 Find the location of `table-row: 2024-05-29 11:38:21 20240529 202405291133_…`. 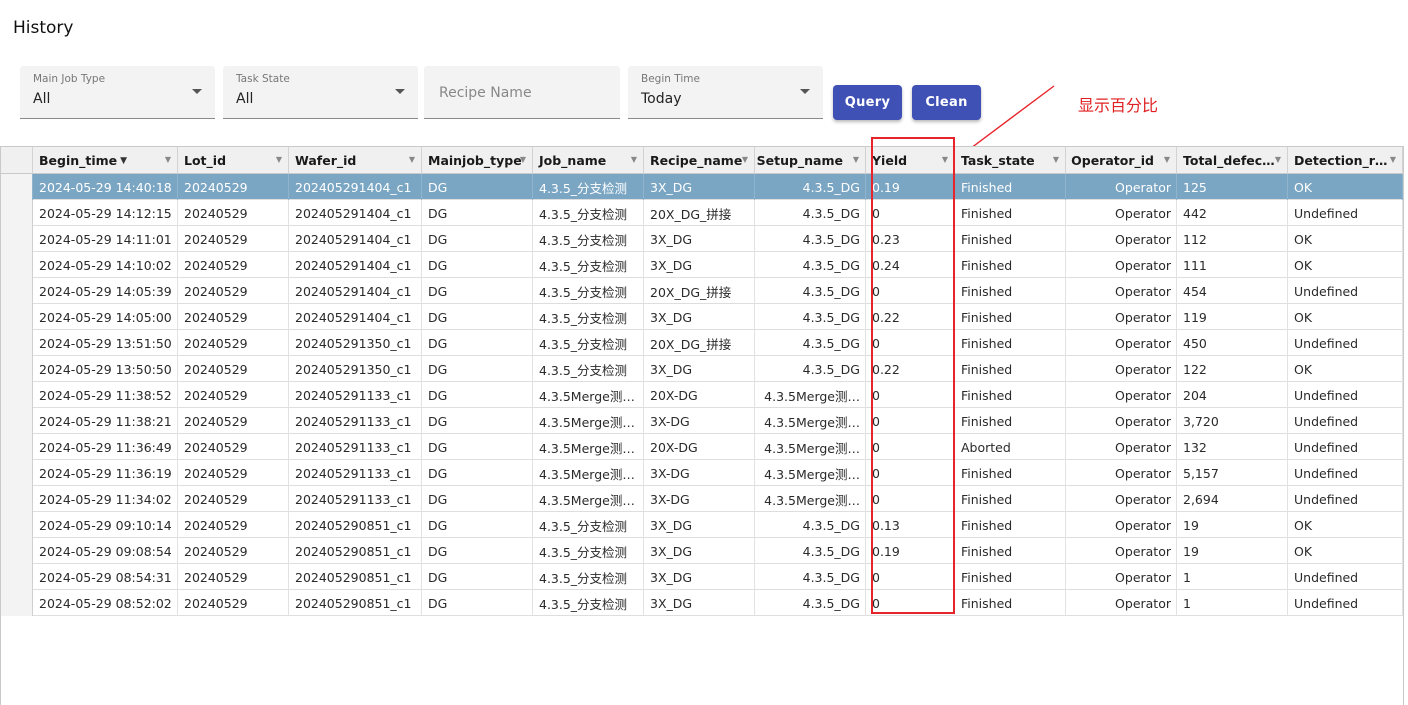

table-row: 2024-05-29 11:38:21 20240529 202405291133_… is located at coordinates (702, 421).